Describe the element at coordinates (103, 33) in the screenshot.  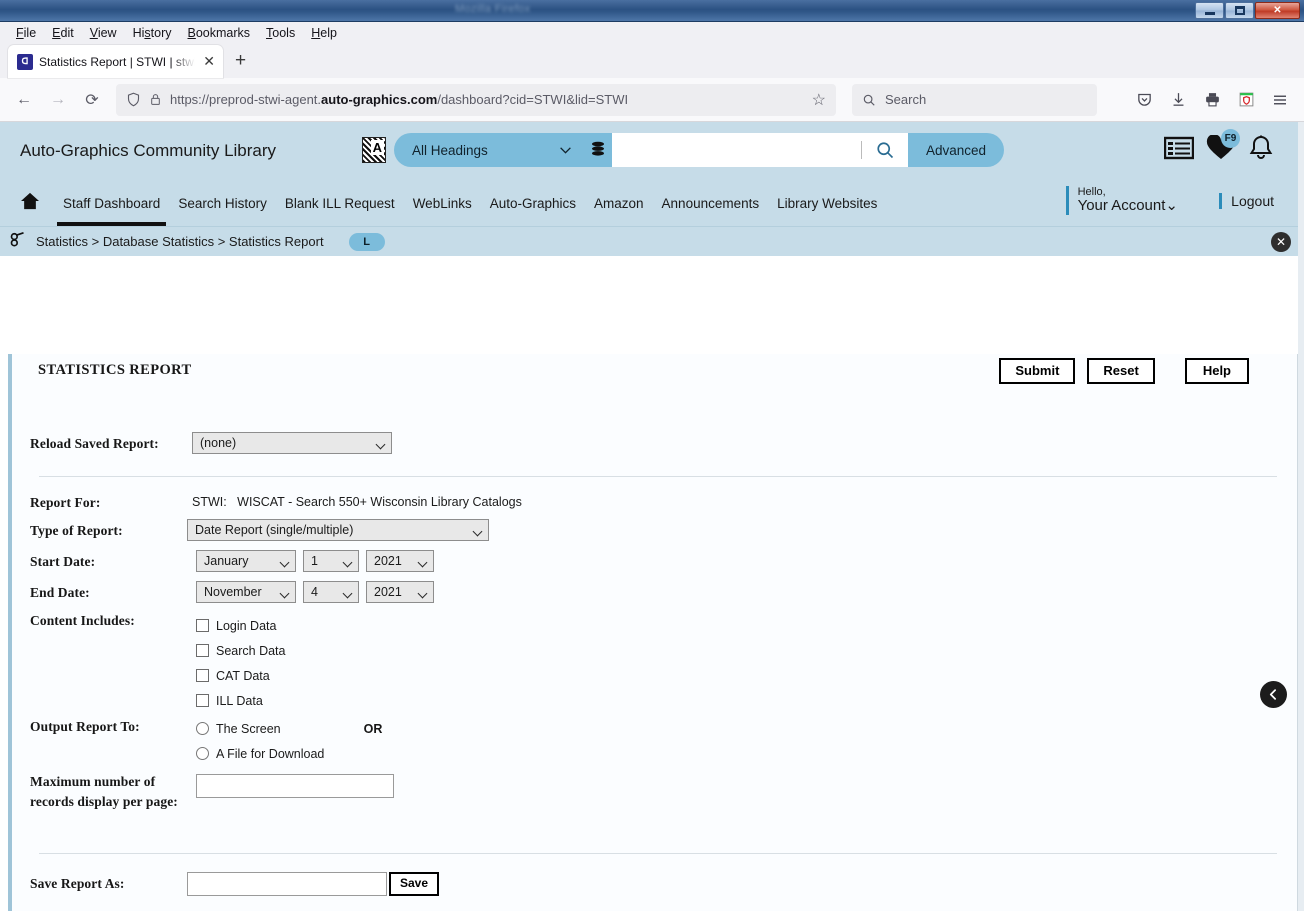
I see `menu-view: View` at that location.